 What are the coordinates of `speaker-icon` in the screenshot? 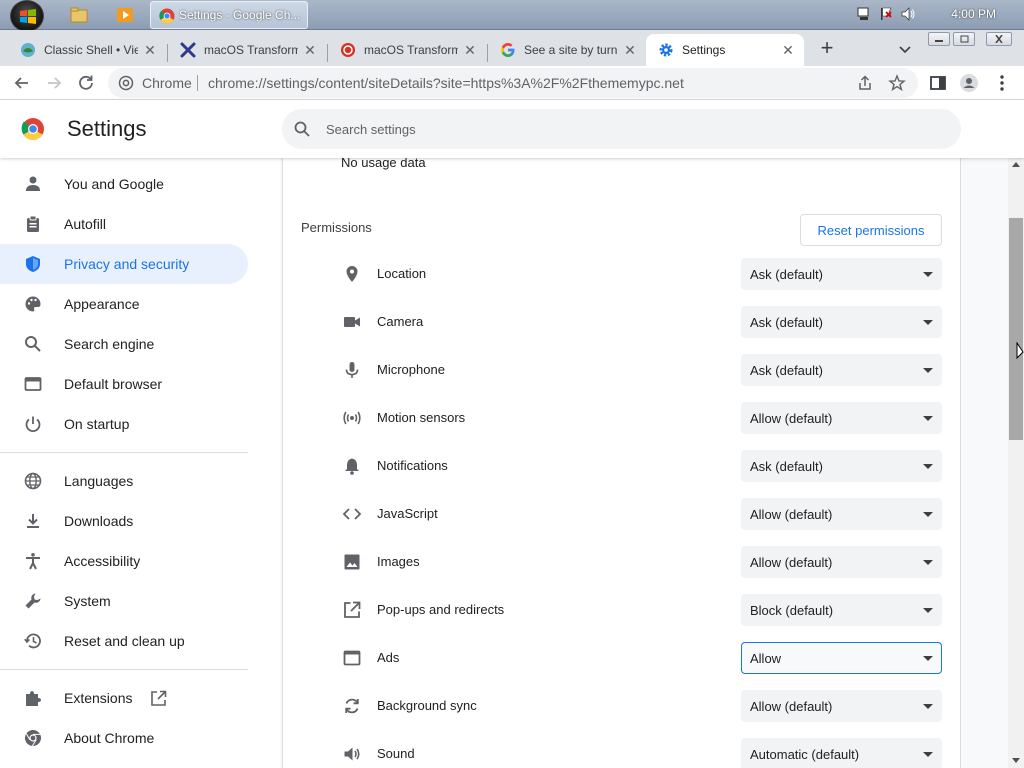 It's located at (352, 754).